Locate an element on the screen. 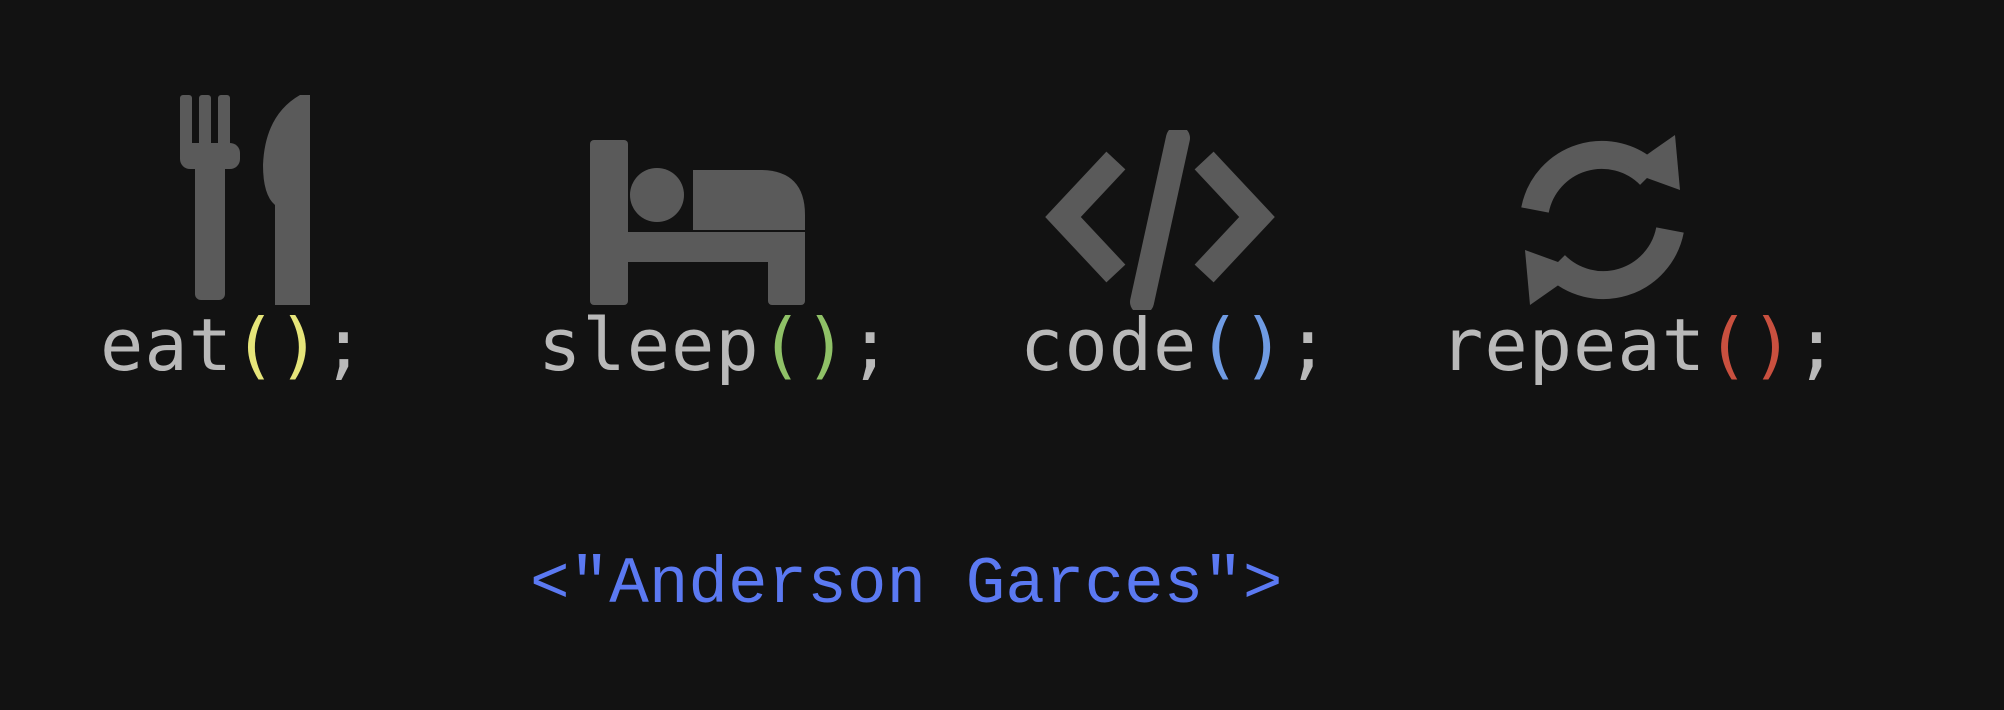  fork-knife-icon is located at coordinates (247, 200).